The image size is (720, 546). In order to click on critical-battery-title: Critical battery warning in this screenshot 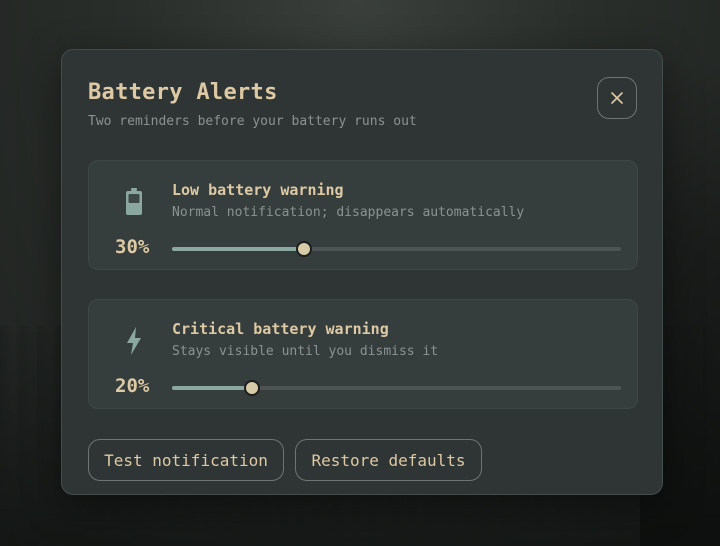, I will do `click(280, 329)`.